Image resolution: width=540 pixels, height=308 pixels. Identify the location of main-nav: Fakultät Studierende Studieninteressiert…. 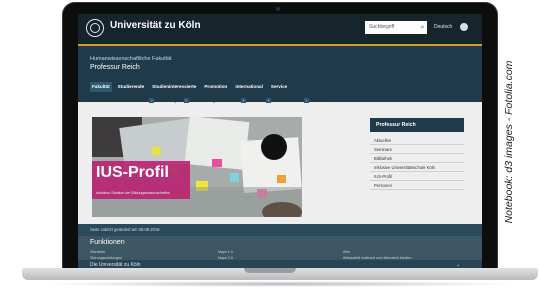
(189, 87).